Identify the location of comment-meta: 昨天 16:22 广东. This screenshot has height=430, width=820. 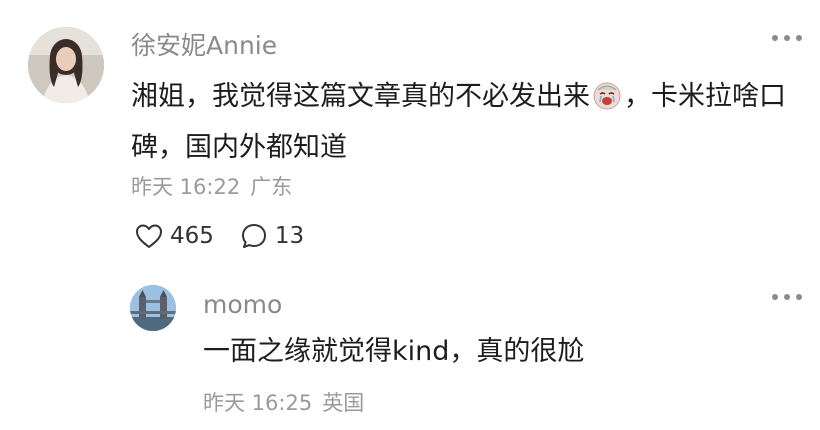
(211, 187).